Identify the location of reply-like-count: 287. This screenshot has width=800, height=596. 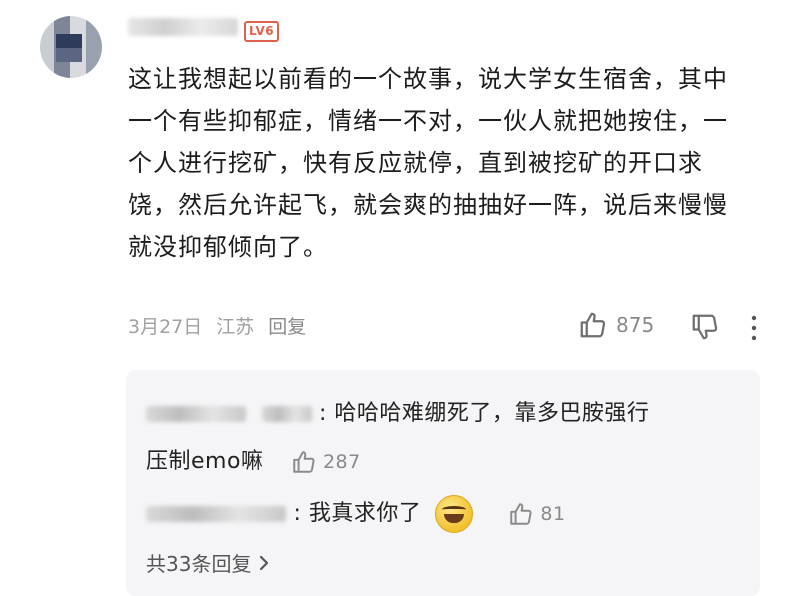
(341, 462).